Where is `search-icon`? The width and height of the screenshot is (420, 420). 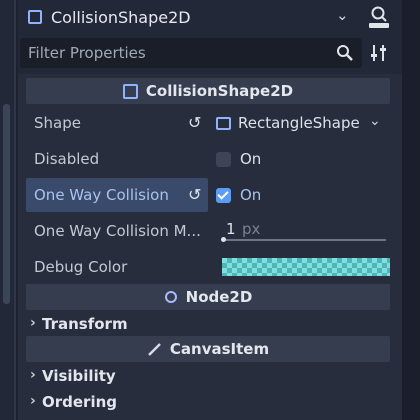
search-icon is located at coordinates (345, 53).